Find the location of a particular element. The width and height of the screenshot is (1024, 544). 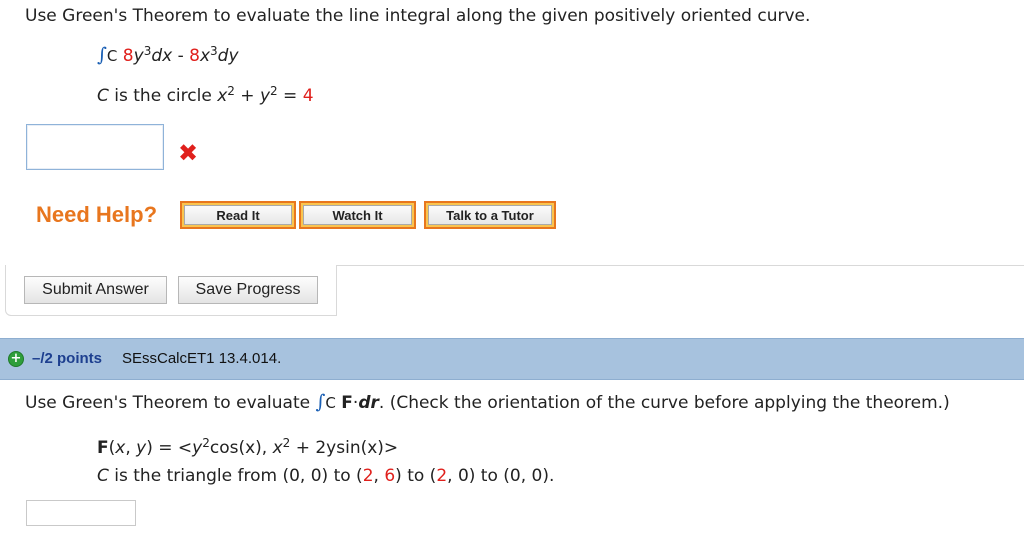

q2-answer-input is located at coordinates (81, 513).